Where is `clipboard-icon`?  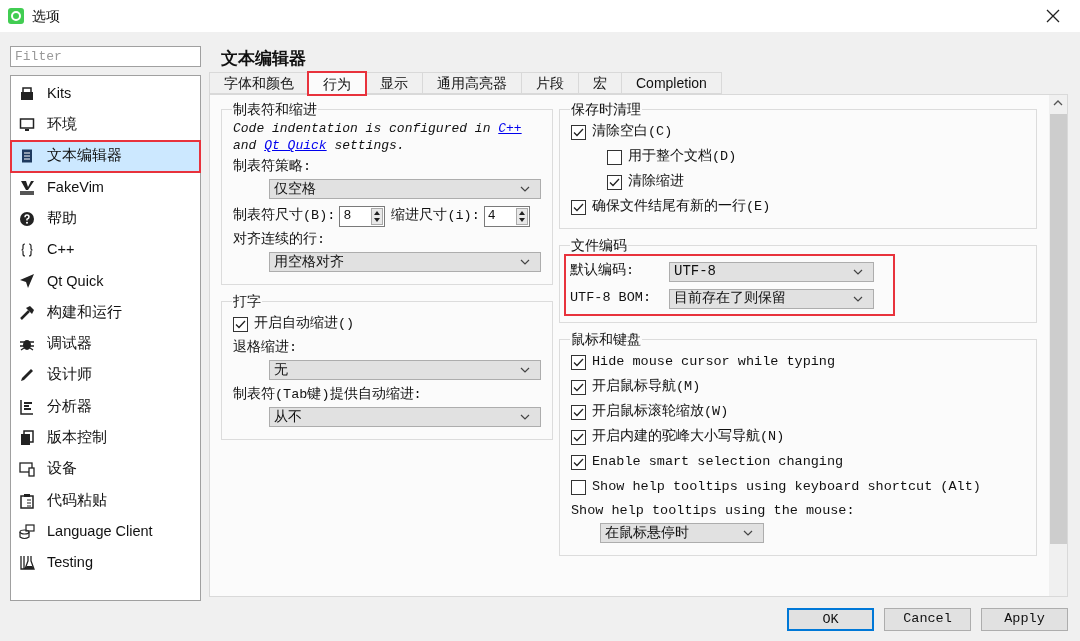 clipboard-icon is located at coordinates (27, 500).